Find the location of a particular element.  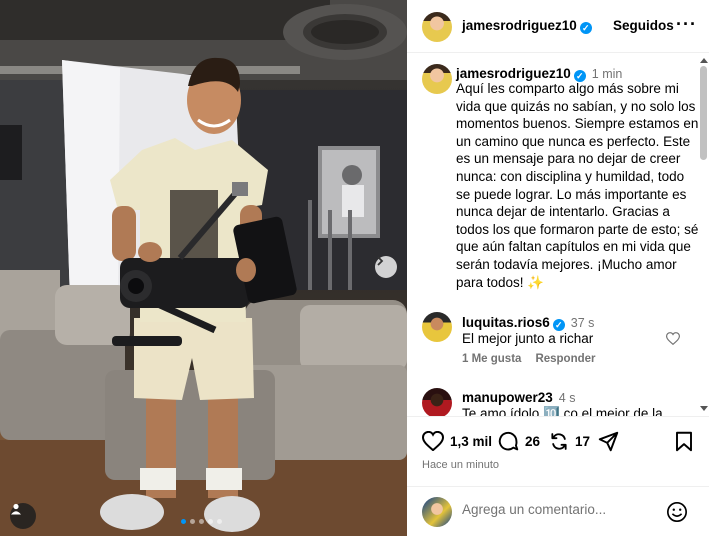

following-button: Seguidos is located at coordinates (643, 25).